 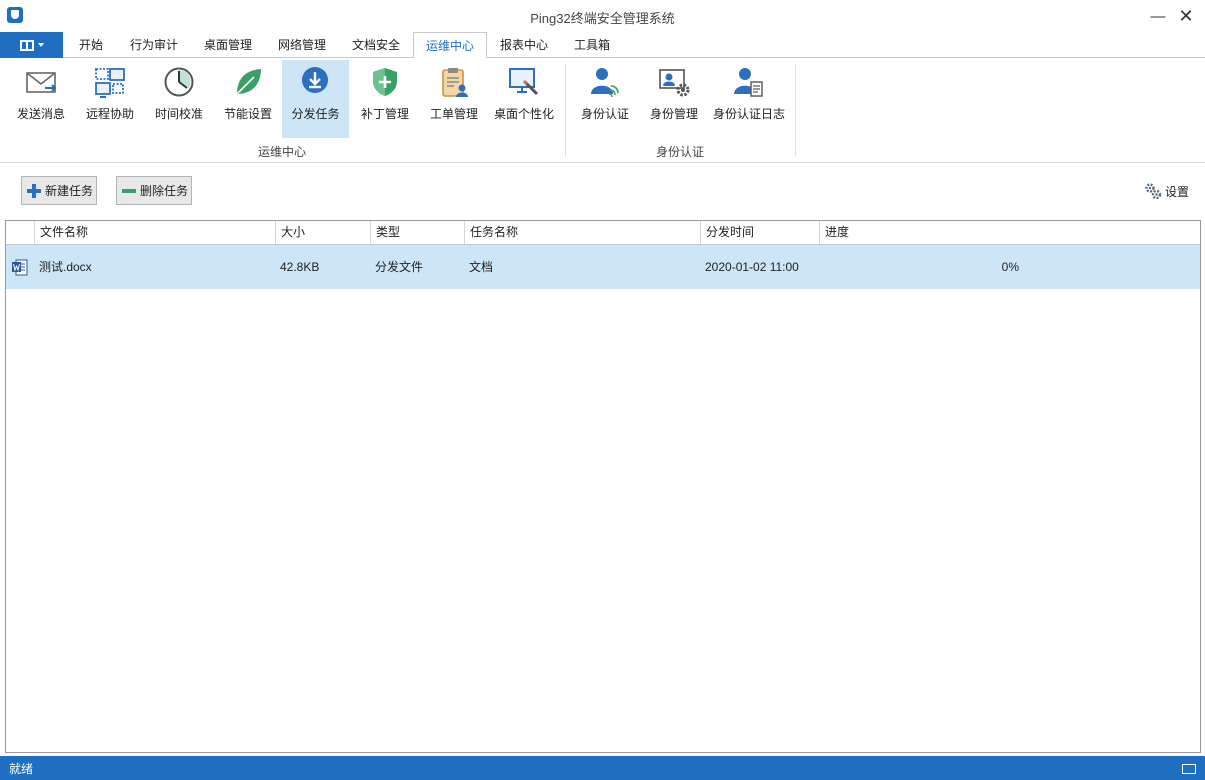 I want to click on plus-icon, so click(x=34, y=190).